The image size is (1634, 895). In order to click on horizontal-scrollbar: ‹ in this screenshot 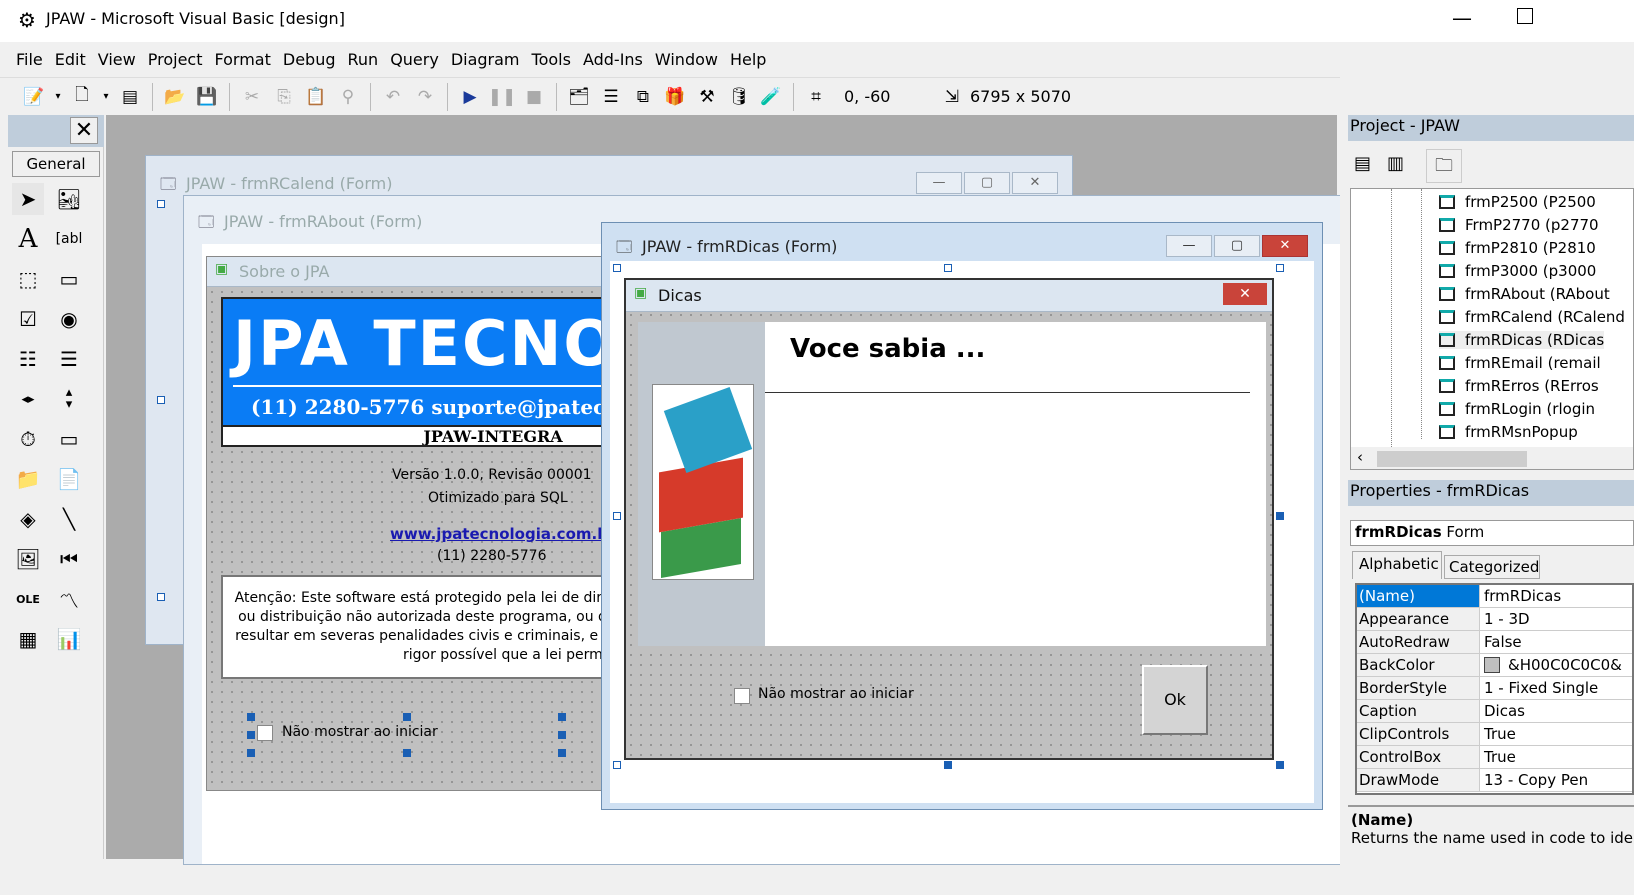, I will do `click(1492, 458)`.